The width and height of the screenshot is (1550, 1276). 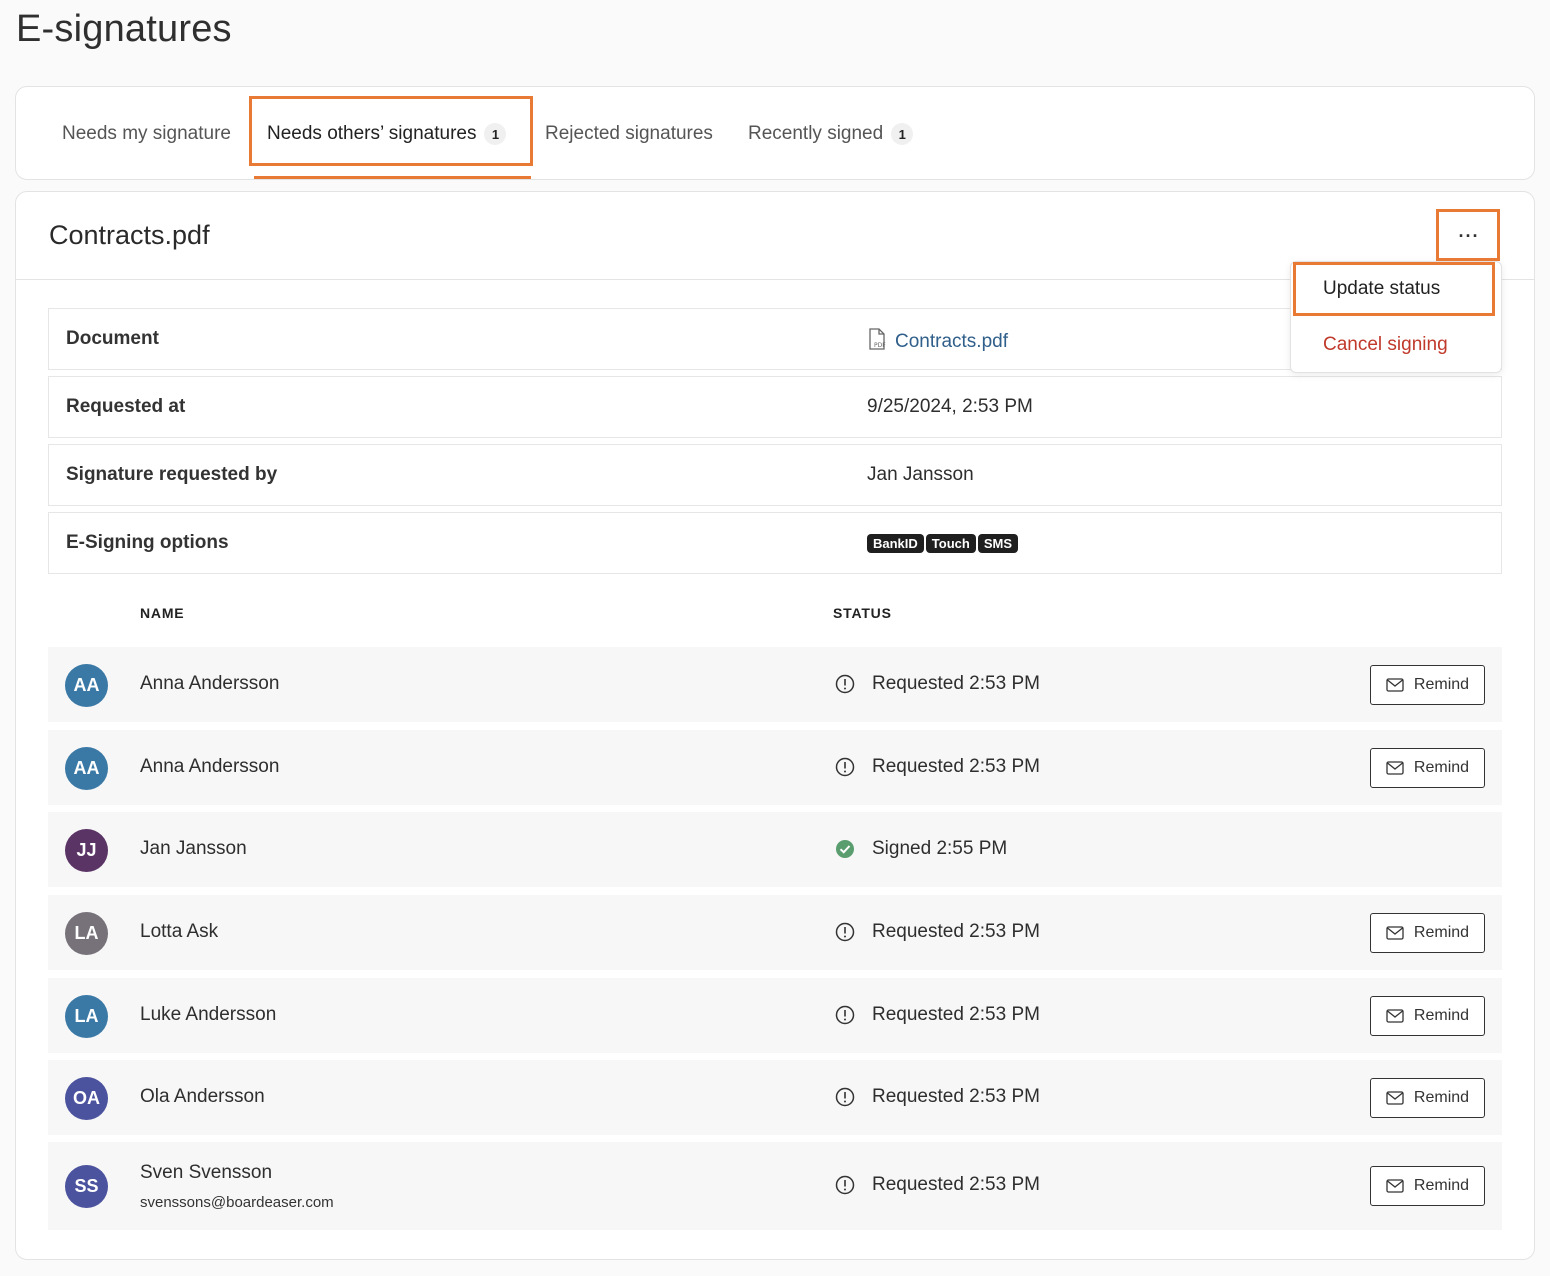 I want to click on signer-status: Signed 2:55 PM, so click(x=920, y=849).